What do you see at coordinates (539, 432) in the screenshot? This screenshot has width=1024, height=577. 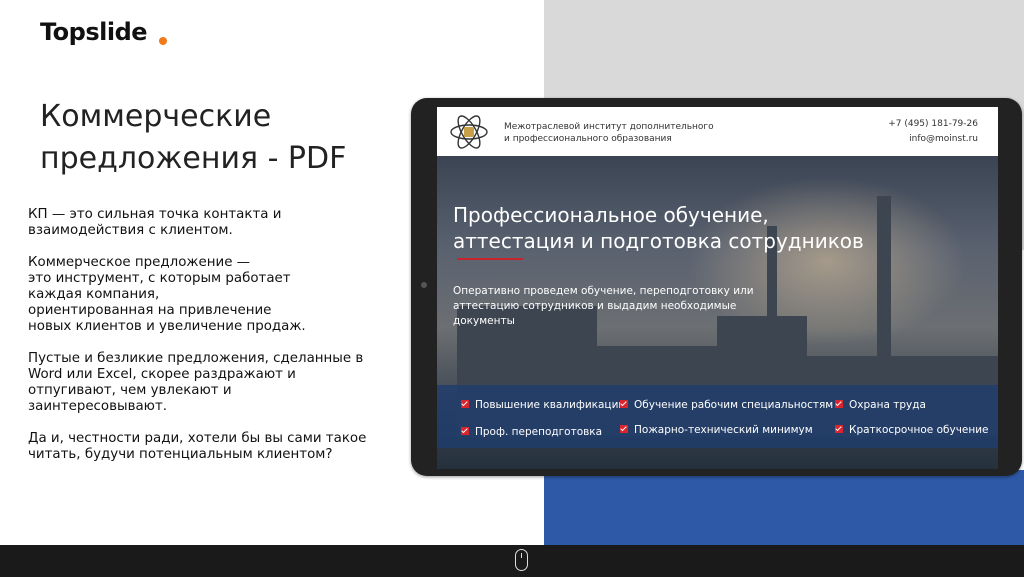 I see `feature-label: Проф. переподготовка` at bounding box center [539, 432].